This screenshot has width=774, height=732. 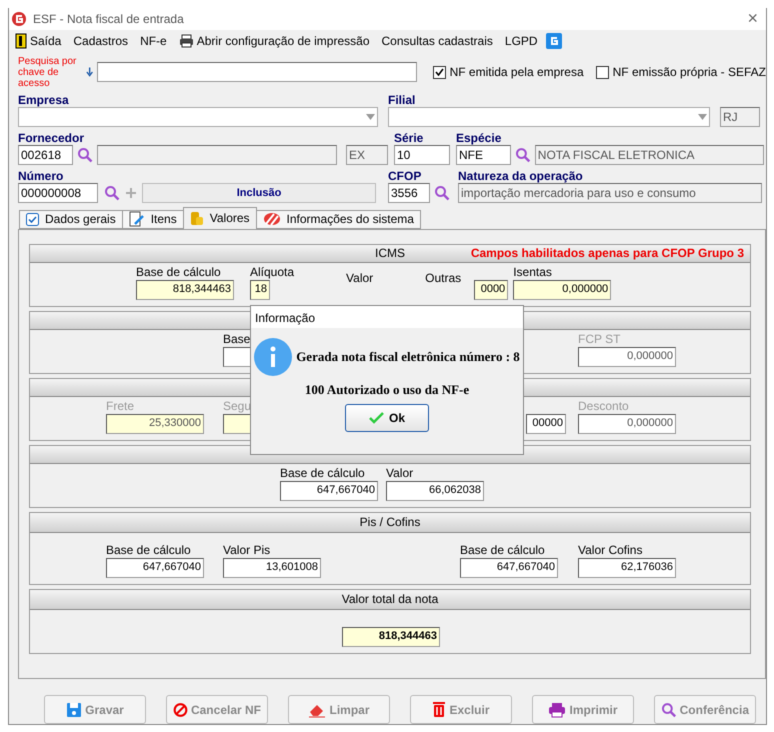 I want to click on field-label: Série, so click(x=409, y=137).